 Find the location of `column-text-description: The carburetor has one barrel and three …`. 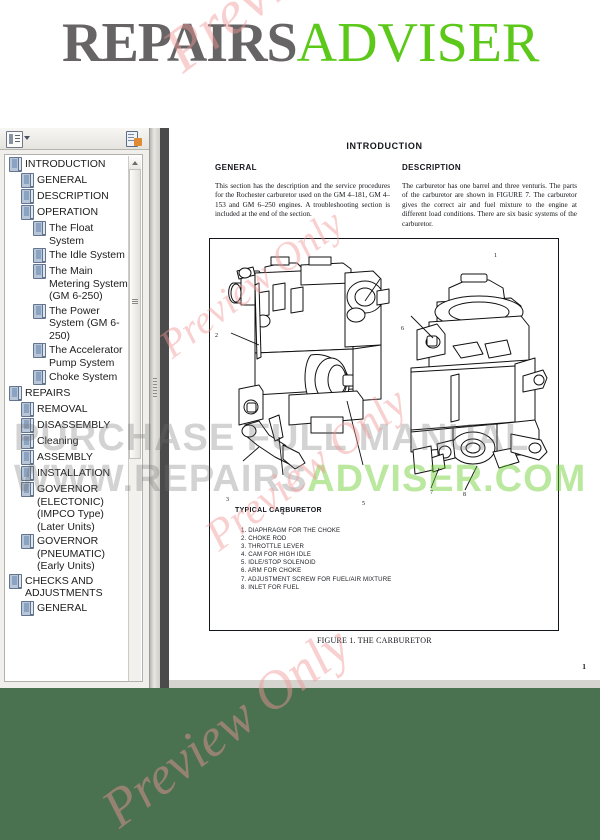

column-text-description: The carburetor has one barrel and three … is located at coordinates (489, 205).